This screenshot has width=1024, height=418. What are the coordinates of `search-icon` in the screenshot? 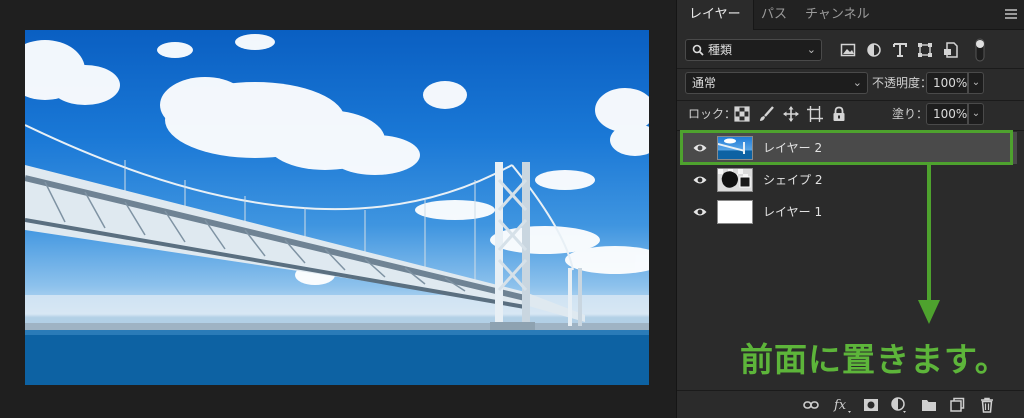 It's located at (698, 50).